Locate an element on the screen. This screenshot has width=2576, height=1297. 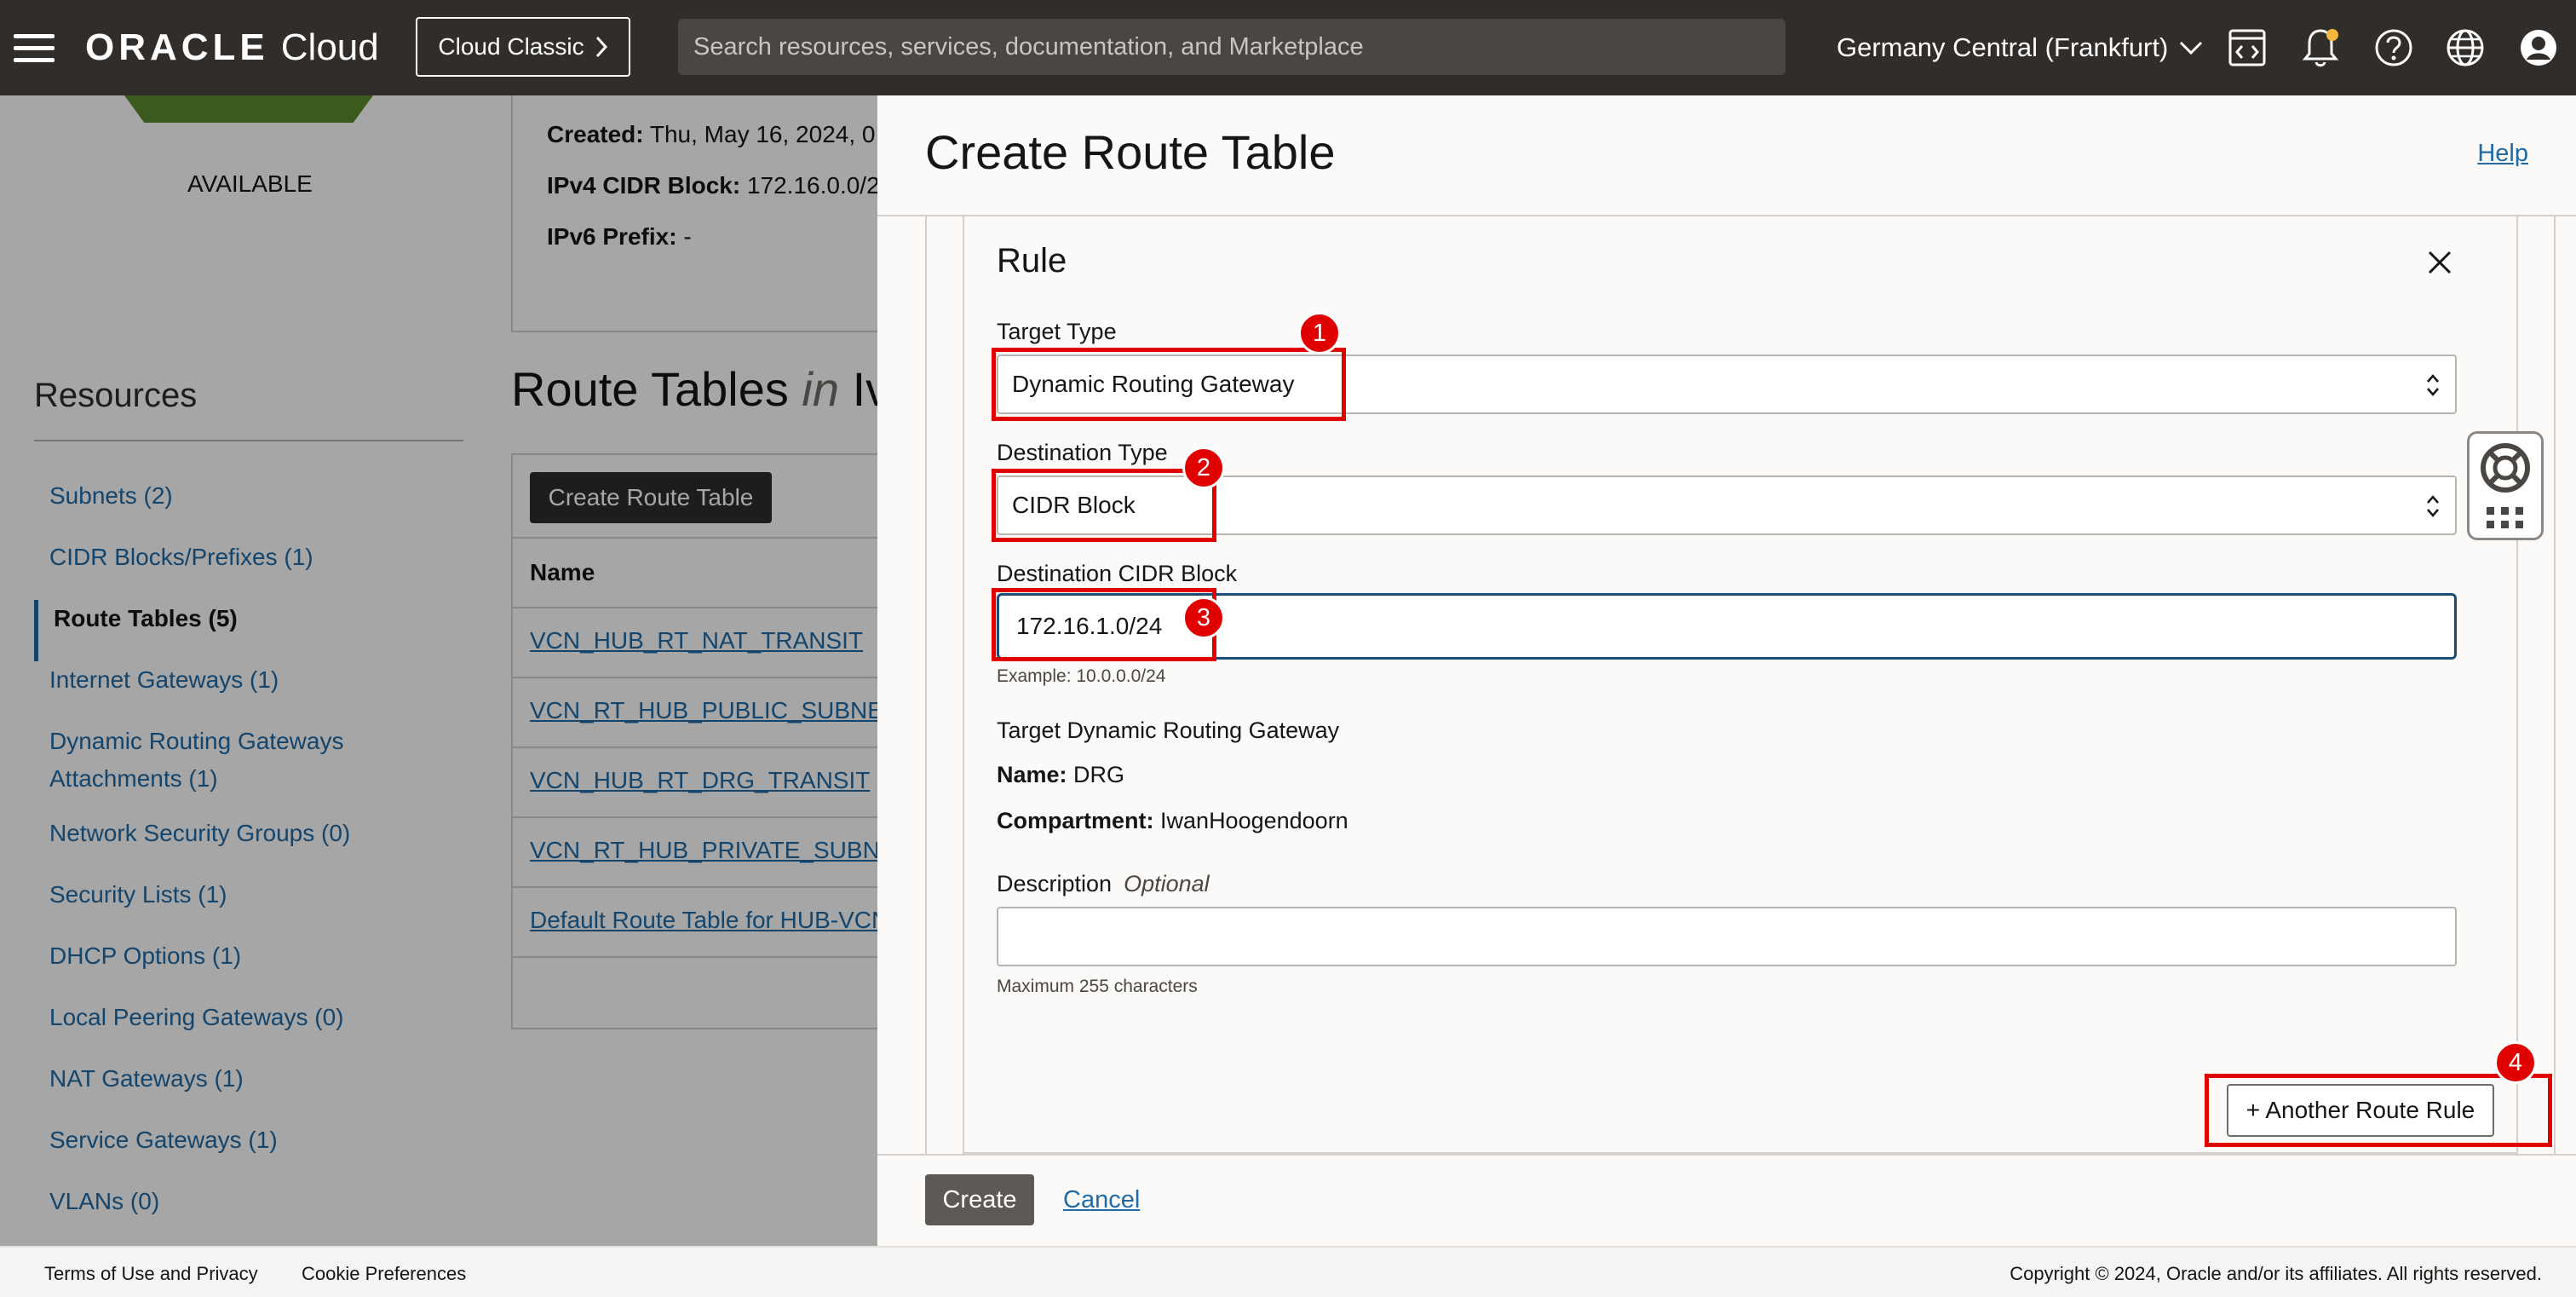
region-selector: Germany Central (Frankfurt) is located at coordinates (2021, 48).